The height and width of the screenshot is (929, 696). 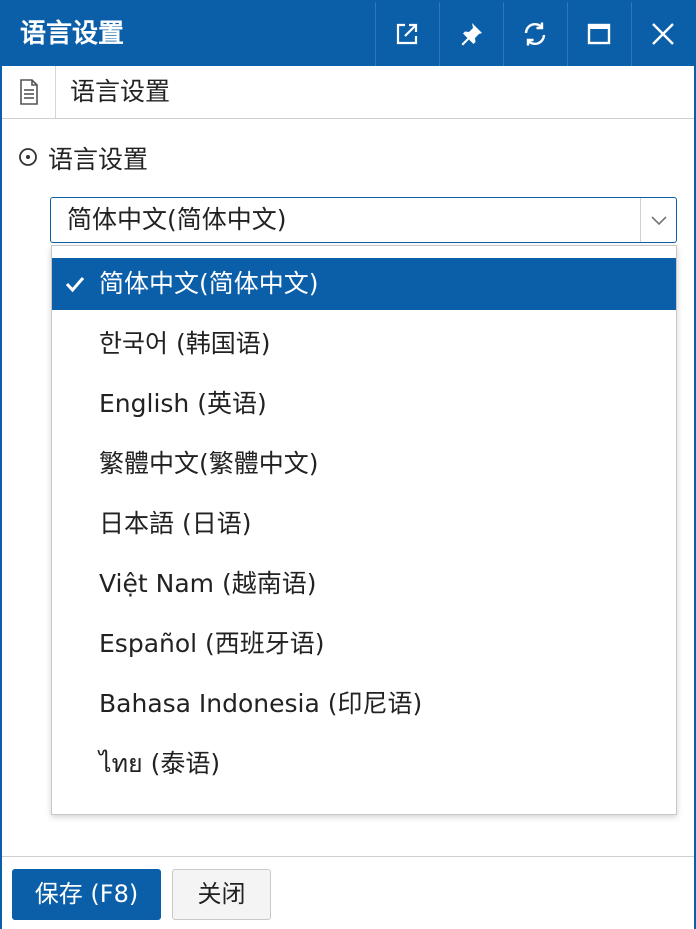 I want to click on language-option: Bahasa Indonesia (印尼语), so click(x=364, y=704).